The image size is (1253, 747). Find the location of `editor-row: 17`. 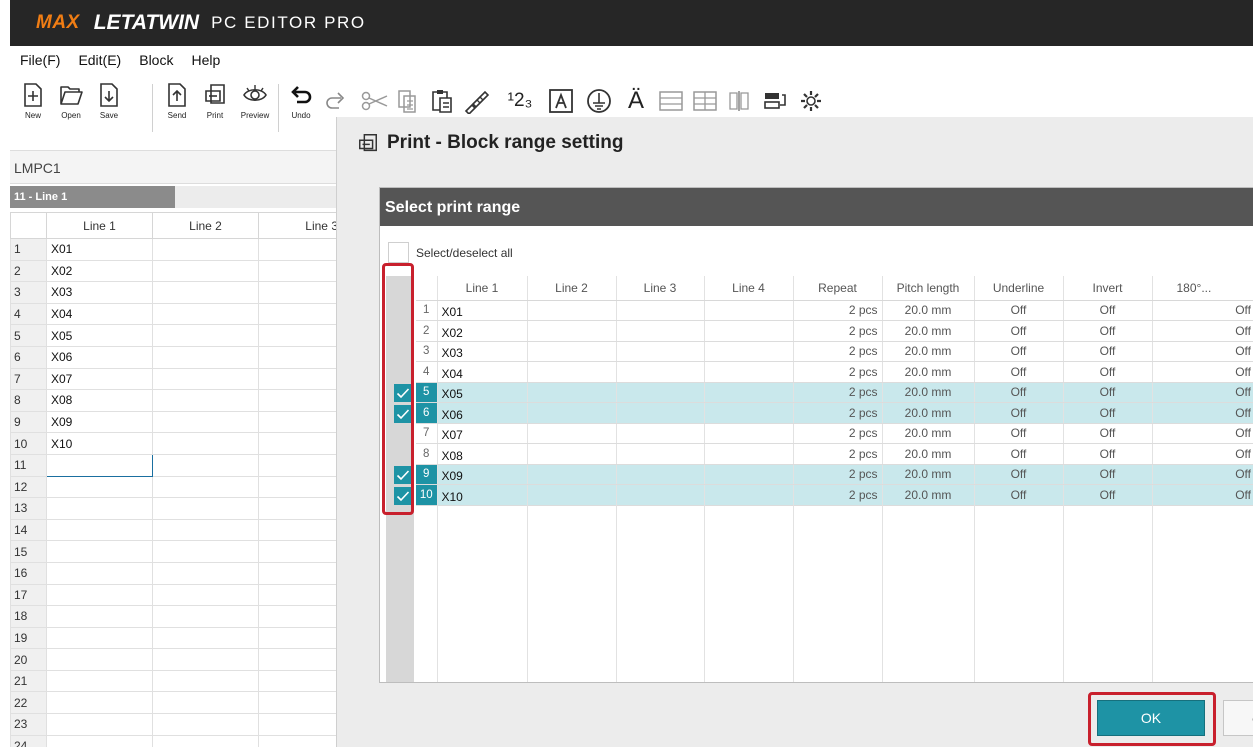

editor-row: 17 is located at coordinates (175, 595).